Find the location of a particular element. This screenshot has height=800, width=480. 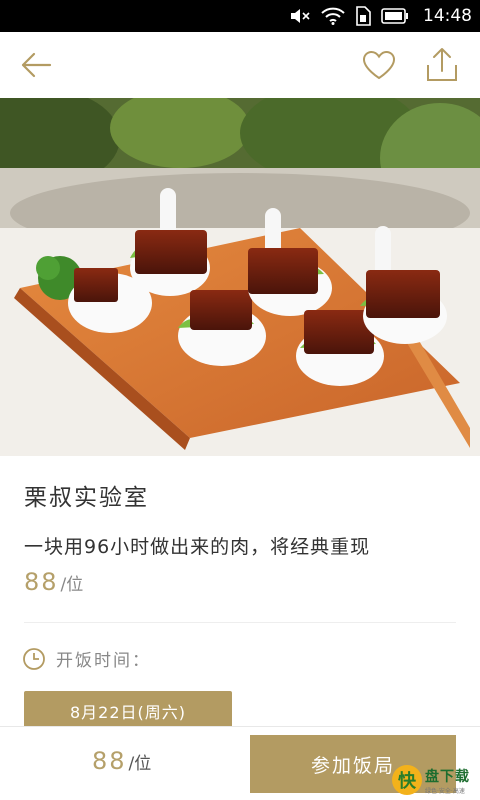

meal-time-row: 开饭时间： is located at coordinates (86, 658).